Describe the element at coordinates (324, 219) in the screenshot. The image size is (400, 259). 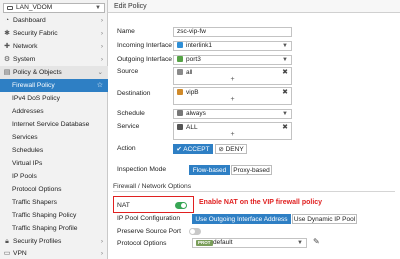
I see `use-dynamic-ip-pool-button: Use Dynamic IP Pool` at that location.